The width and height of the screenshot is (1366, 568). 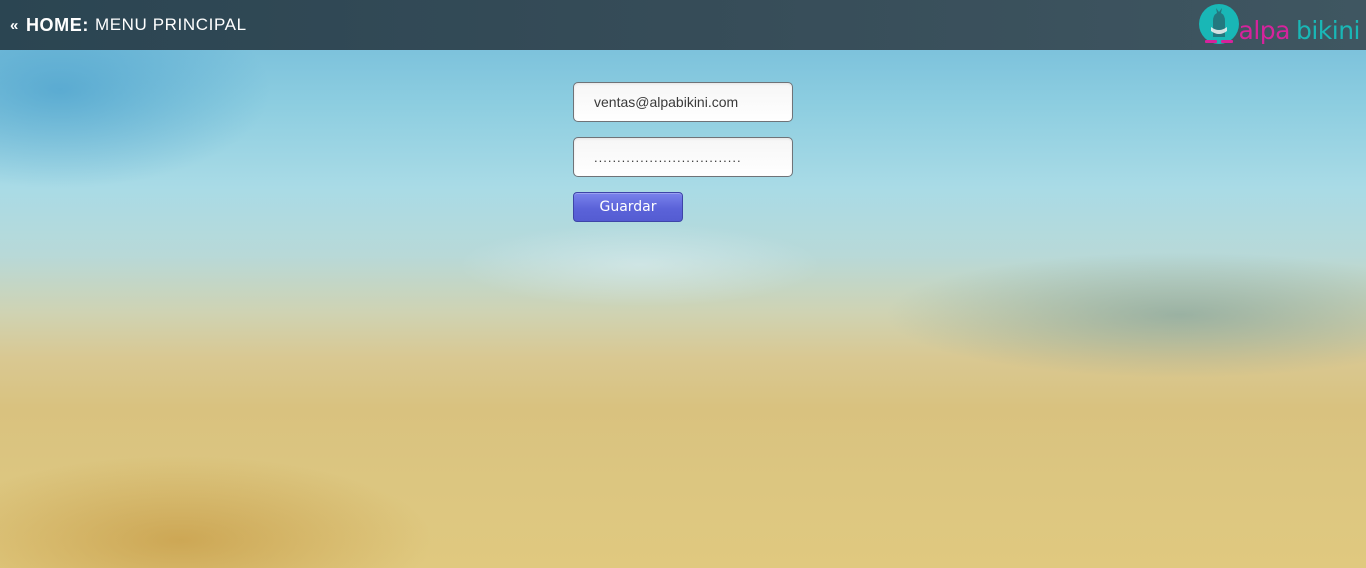 What do you see at coordinates (1264, 30) in the screenshot?
I see `brand-wordmark-alpa: alpa` at bounding box center [1264, 30].